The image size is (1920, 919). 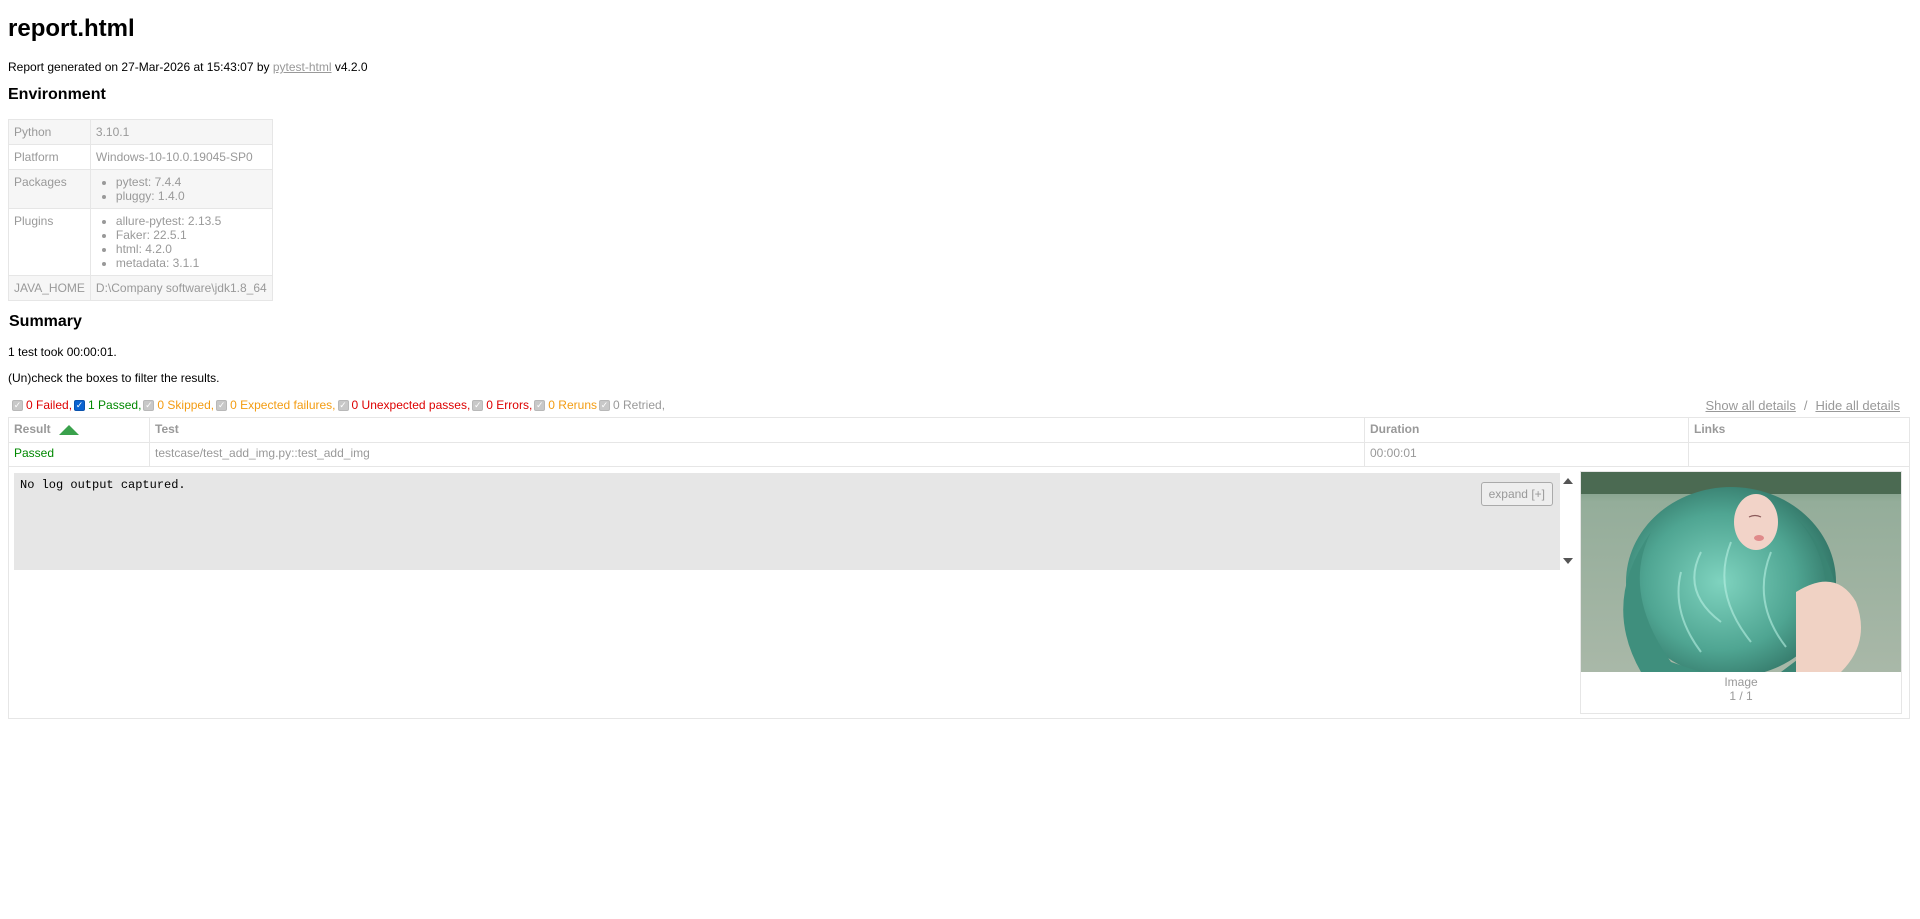 What do you see at coordinates (45, 321) in the screenshot?
I see `summary-heading: Summary` at bounding box center [45, 321].